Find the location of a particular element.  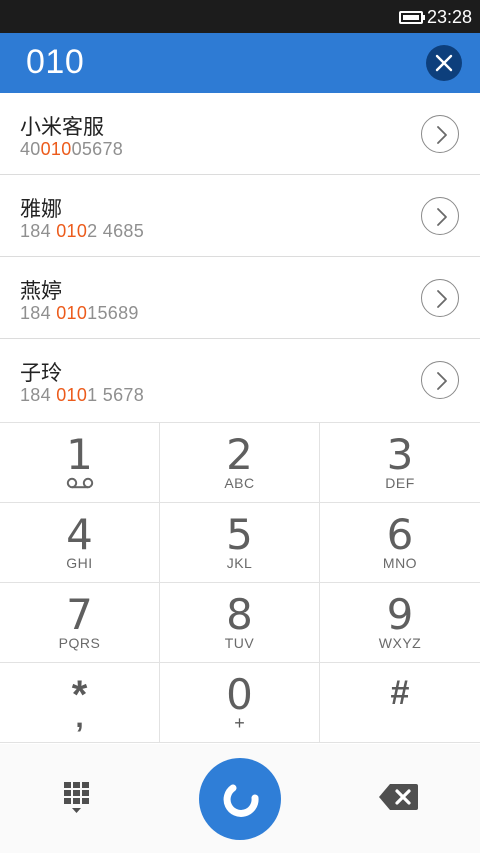

key-letters: GHI is located at coordinates (79, 563).